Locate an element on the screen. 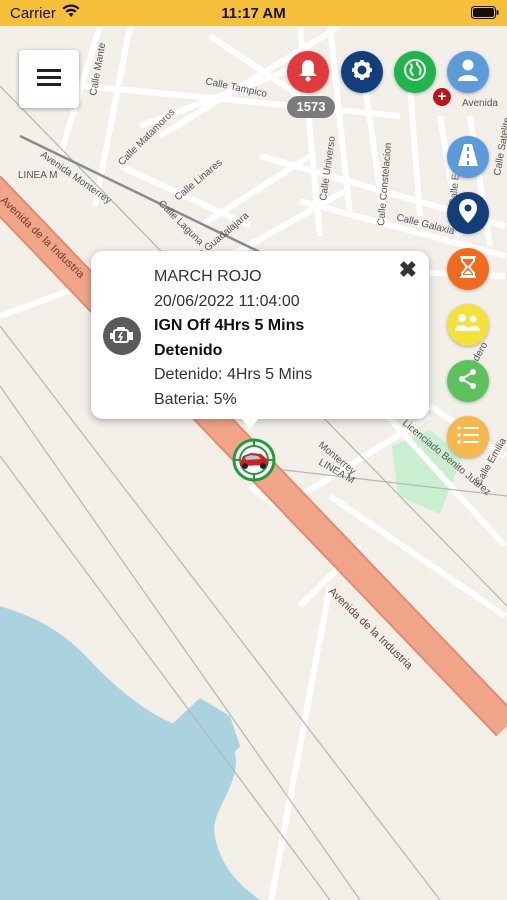  report-datetime: 20/06/2022 11:04:00 is located at coordinates (227, 301).